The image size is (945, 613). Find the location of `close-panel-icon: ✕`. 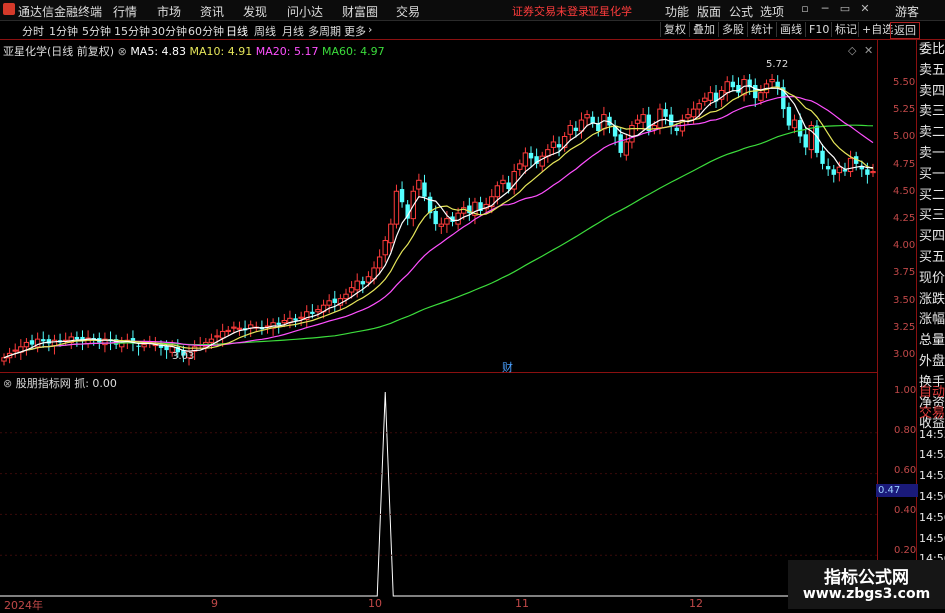

close-panel-icon: ✕ is located at coordinates (868, 50).